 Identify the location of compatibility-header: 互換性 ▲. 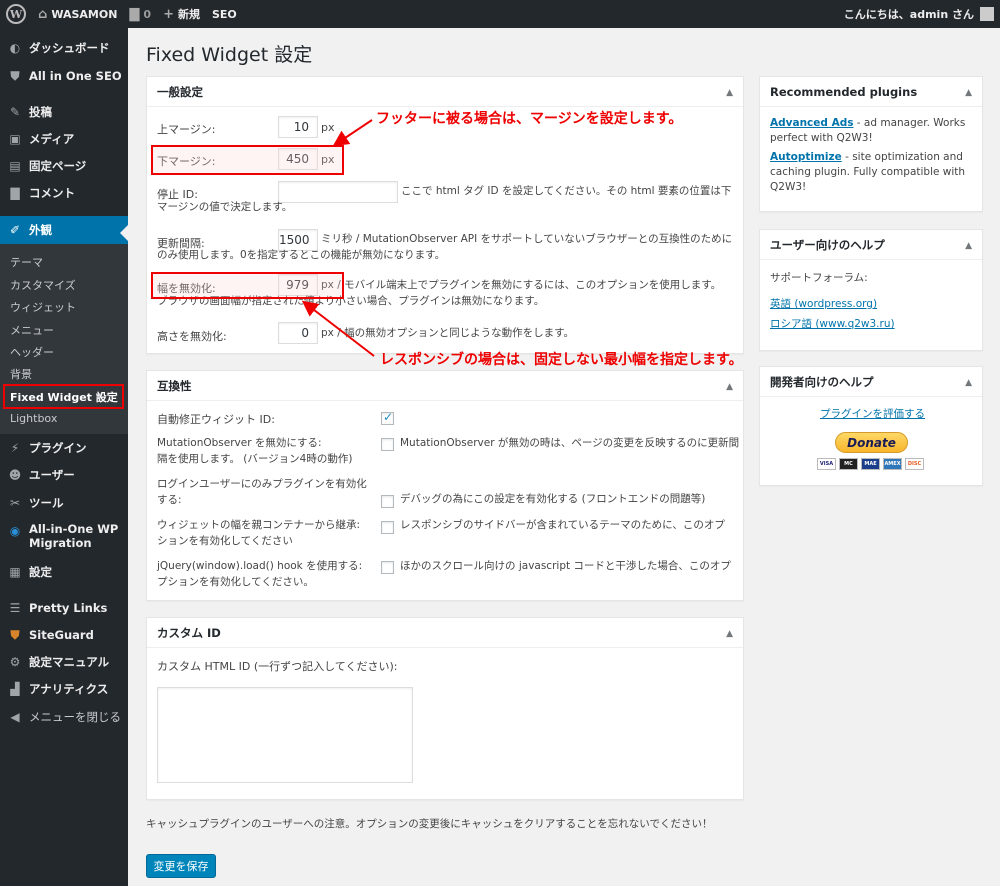
(445, 386).